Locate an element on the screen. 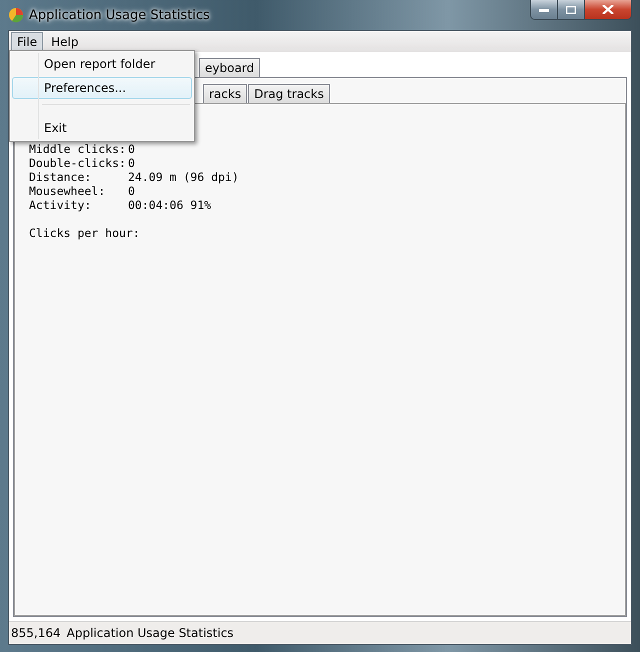  pie-chart-icon is located at coordinates (16, 15).